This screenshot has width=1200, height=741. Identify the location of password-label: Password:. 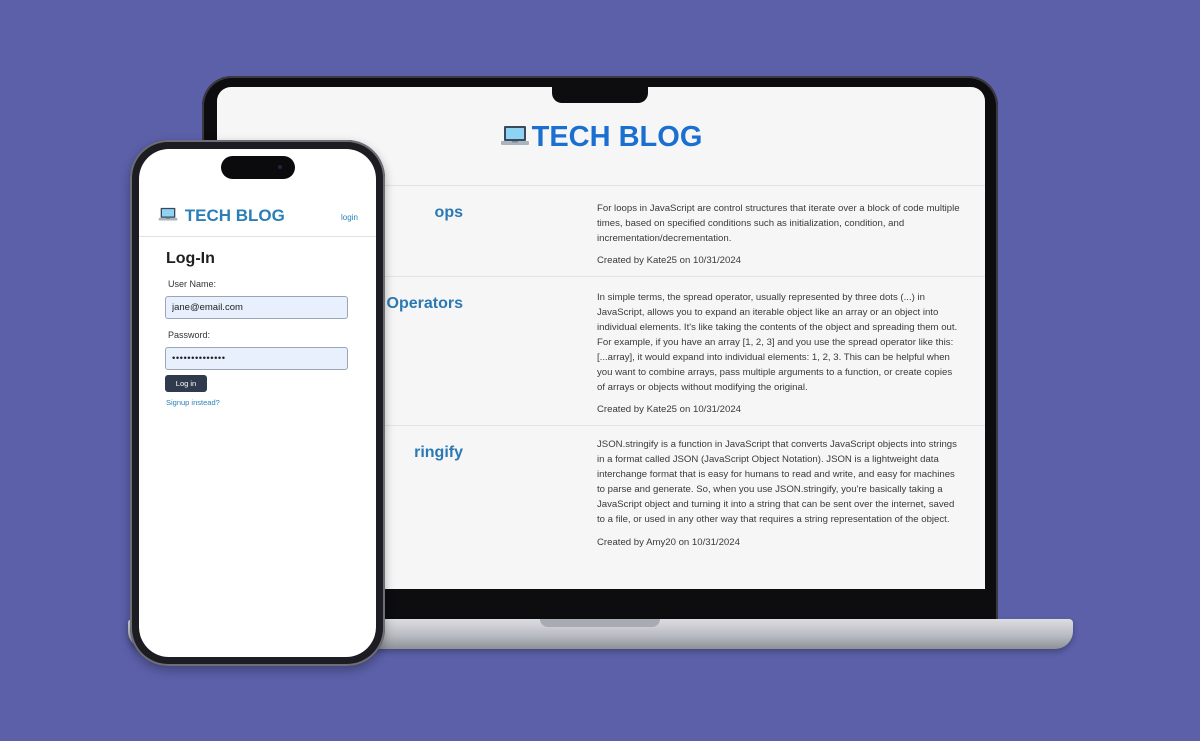
(189, 335).